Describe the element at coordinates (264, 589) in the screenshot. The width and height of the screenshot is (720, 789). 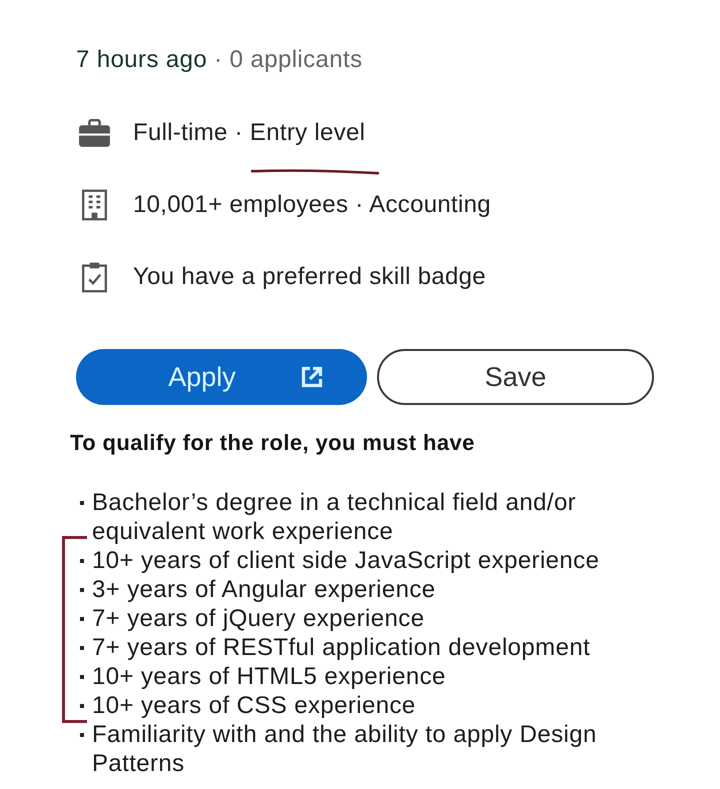
I see `requirement-text: 3+ years of Angular experience` at that location.